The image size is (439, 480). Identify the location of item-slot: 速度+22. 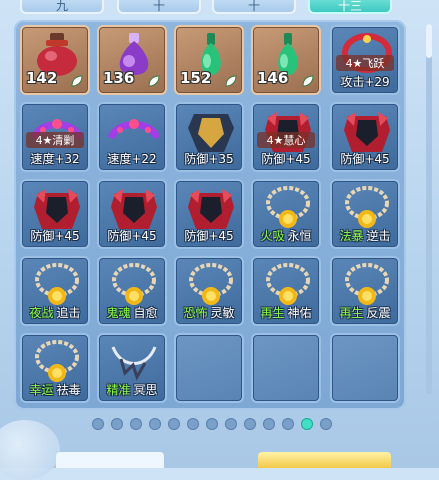
(132, 137).